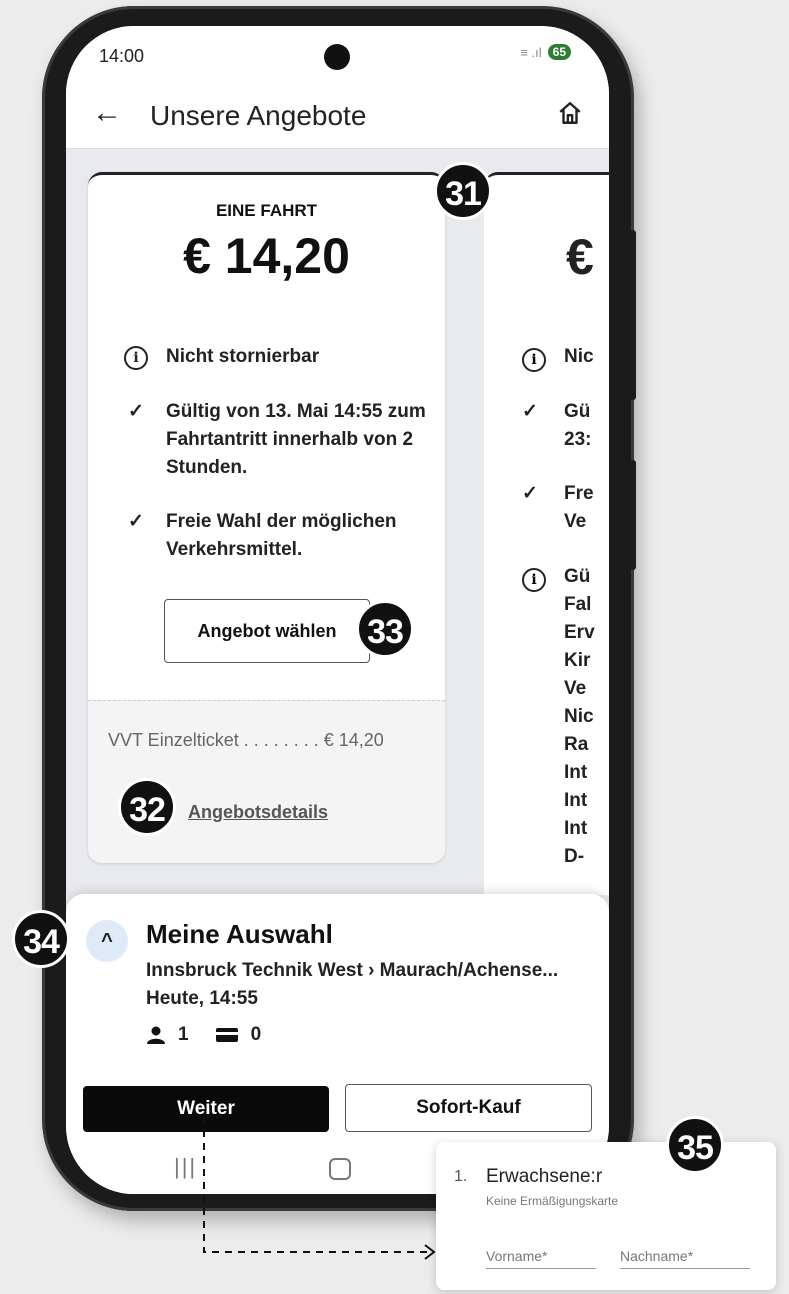 Image resolution: width=789 pixels, height=1294 pixels. Describe the element at coordinates (256, 1034) in the screenshot. I see `card-count: 0` at that location.